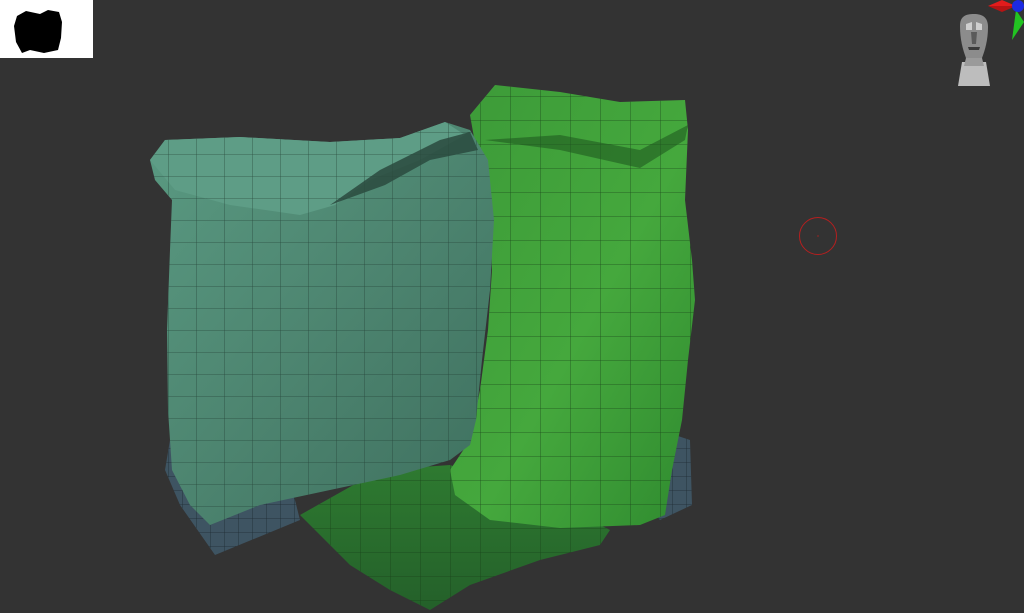 The width and height of the screenshot is (1024, 613). Describe the element at coordinates (1018, 6) in the screenshot. I see `axis-z-arrow` at that location.